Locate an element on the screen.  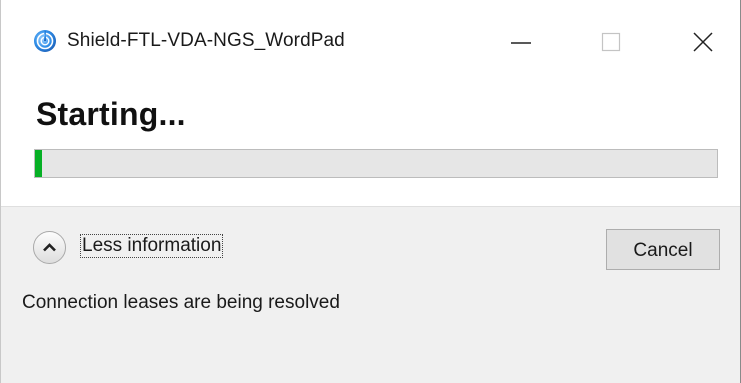
minimize-icon is located at coordinates (521, 43).